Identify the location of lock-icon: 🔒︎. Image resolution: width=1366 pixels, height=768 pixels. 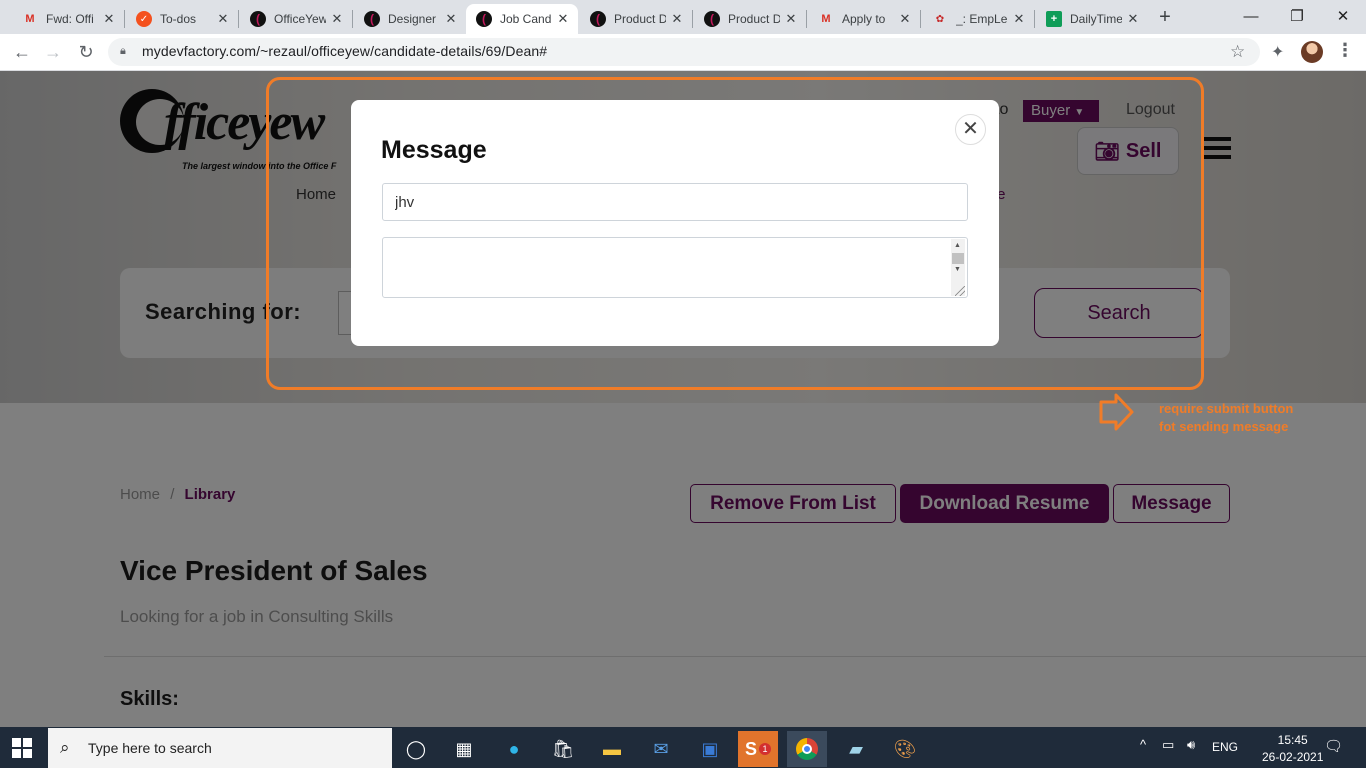
(123, 51).